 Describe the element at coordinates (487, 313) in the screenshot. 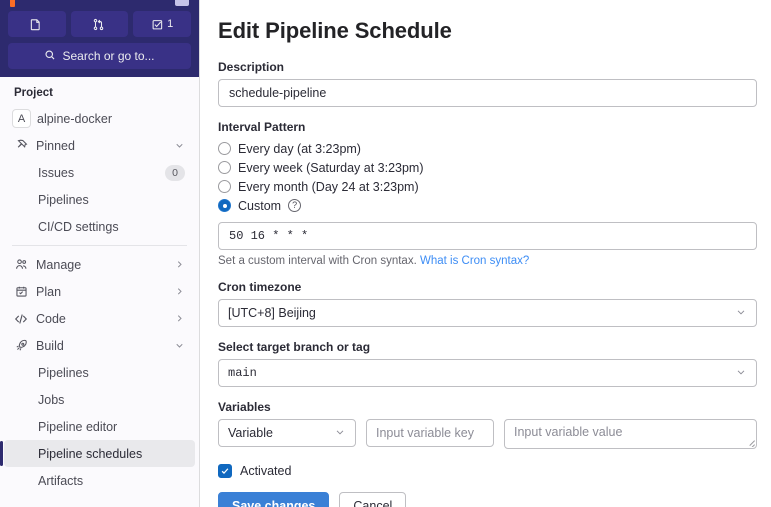

I see `timezone-select: [UTC+8] Beijing` at that location.